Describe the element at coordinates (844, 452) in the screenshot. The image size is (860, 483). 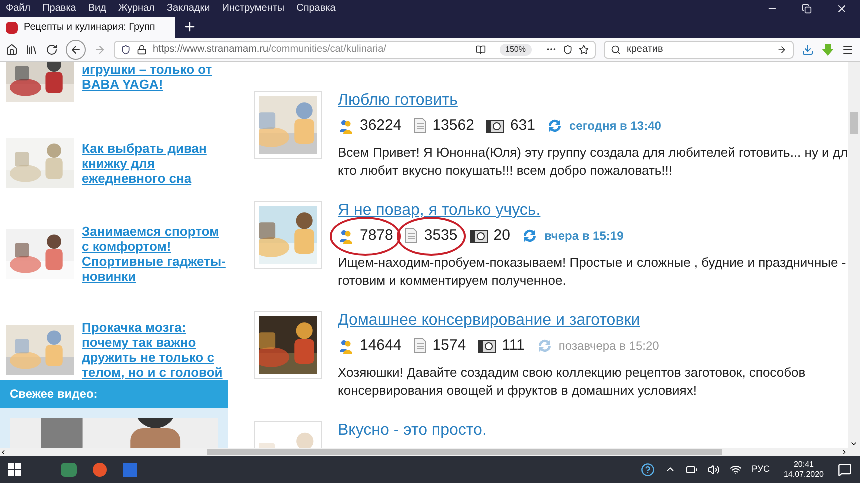
I see `scroll-right-icon` at that location.